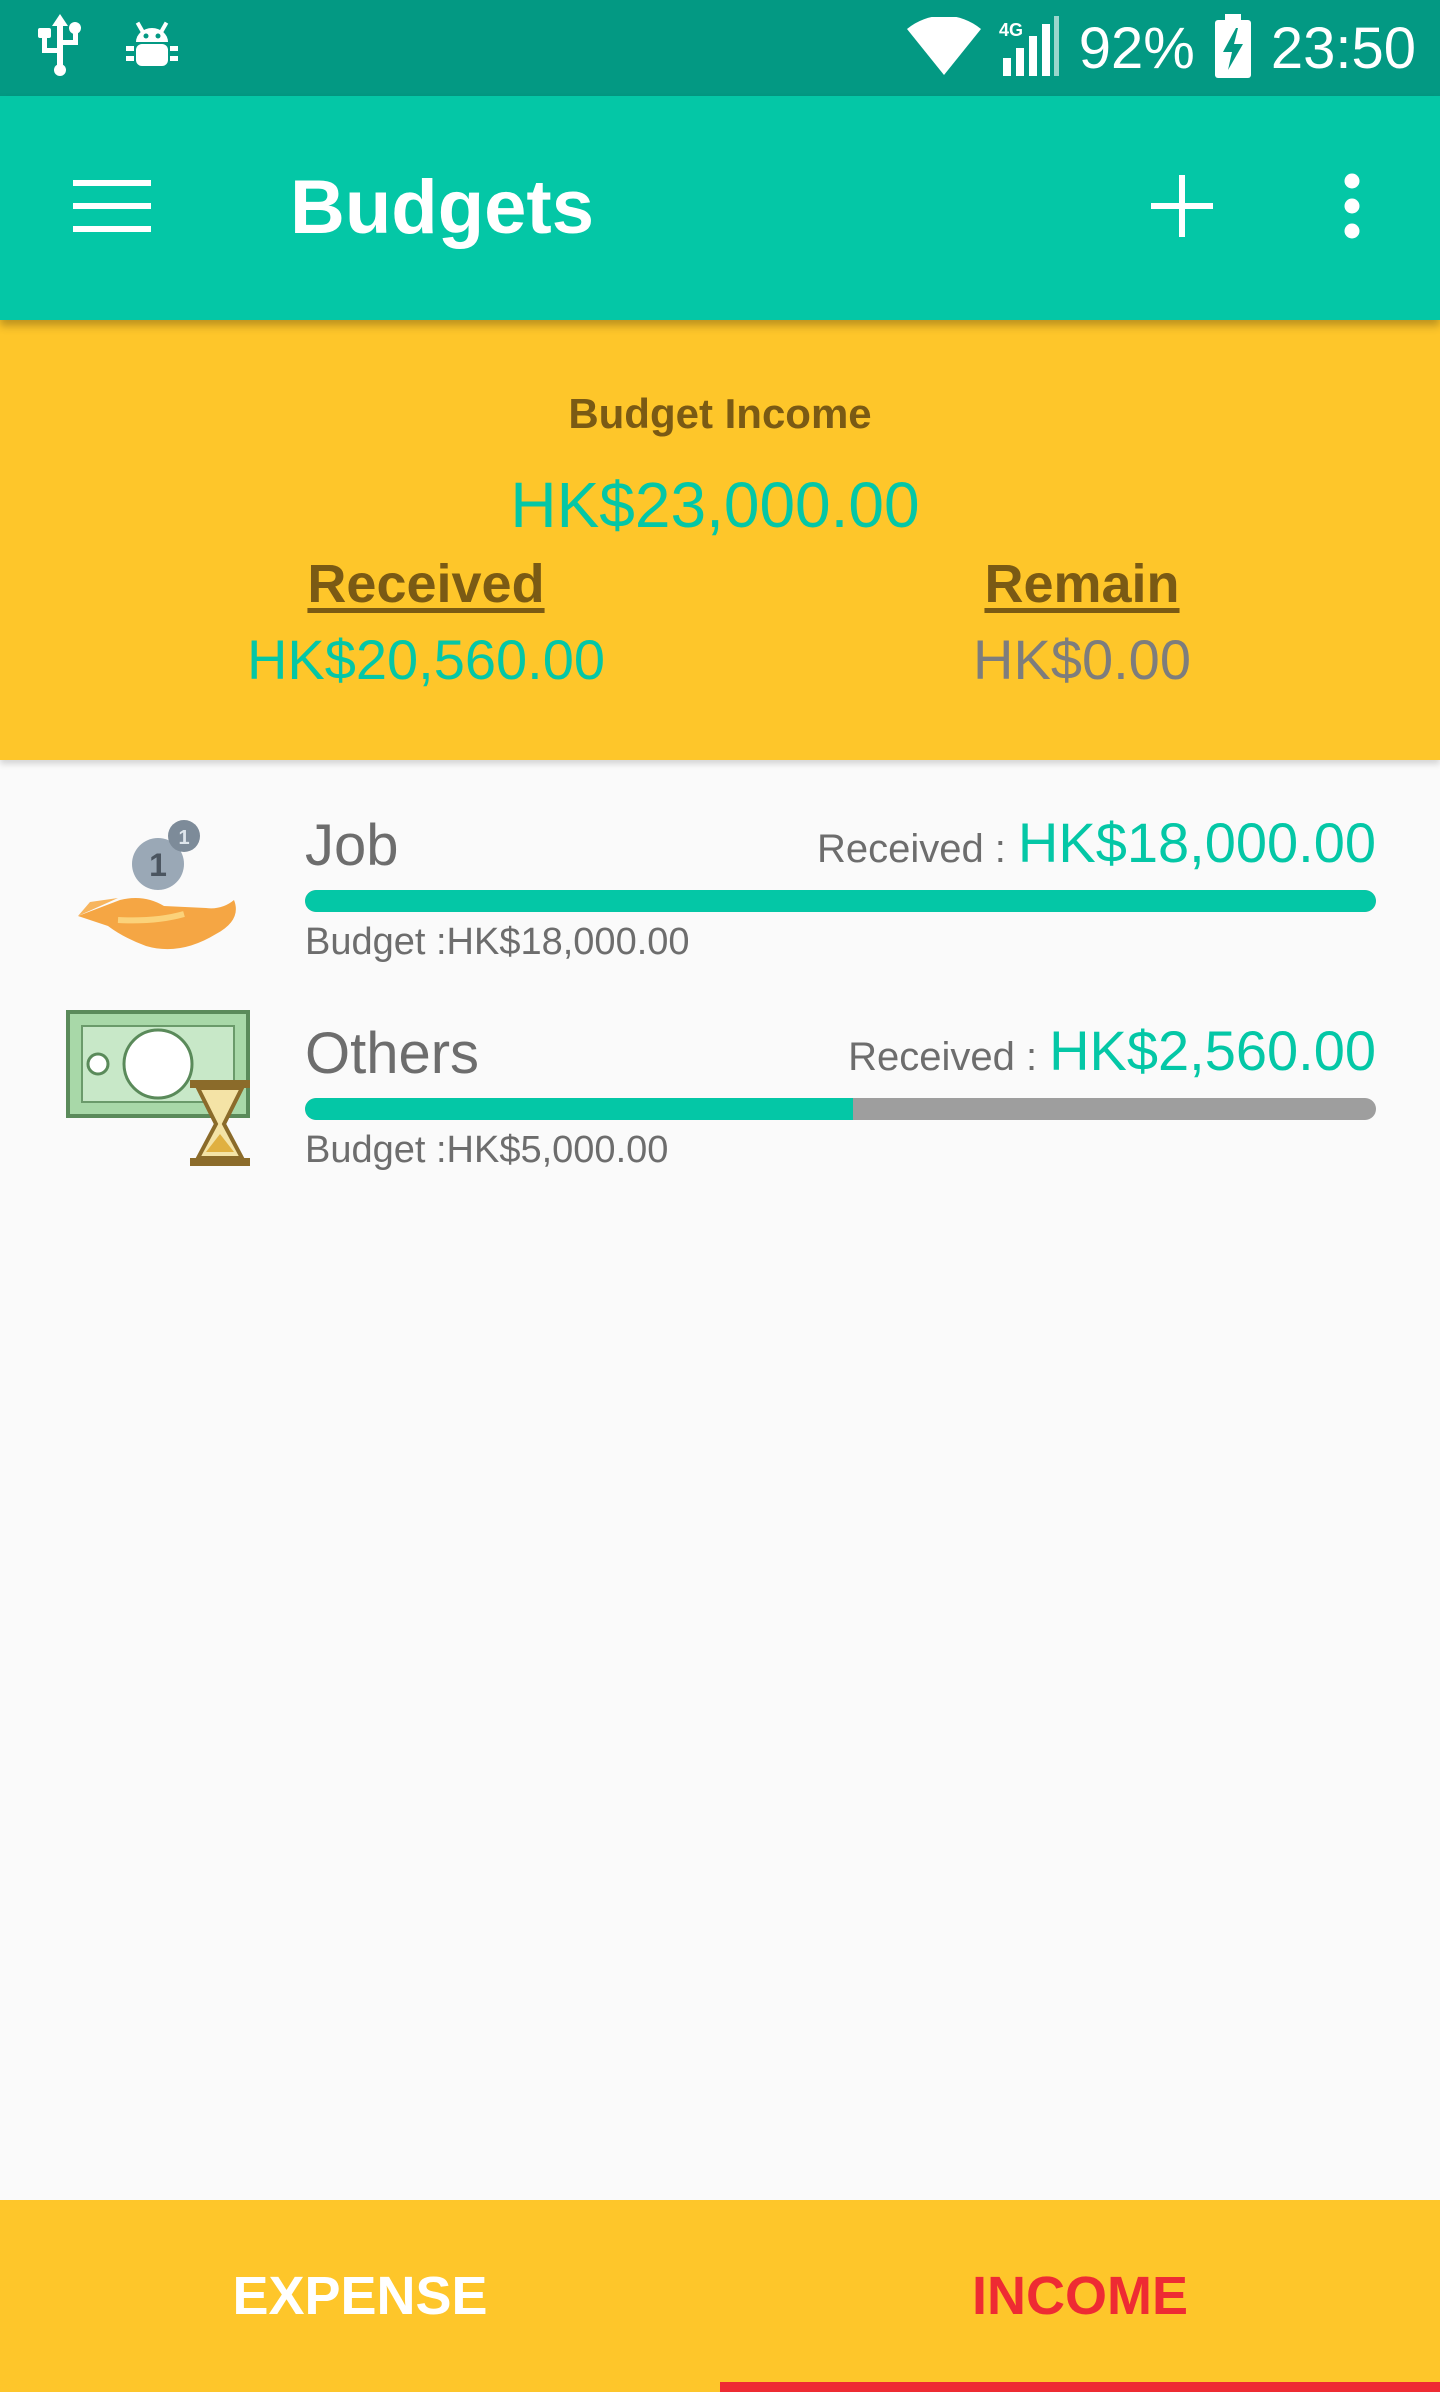  I want to click on page-title: Budgets, so click(442, 207).